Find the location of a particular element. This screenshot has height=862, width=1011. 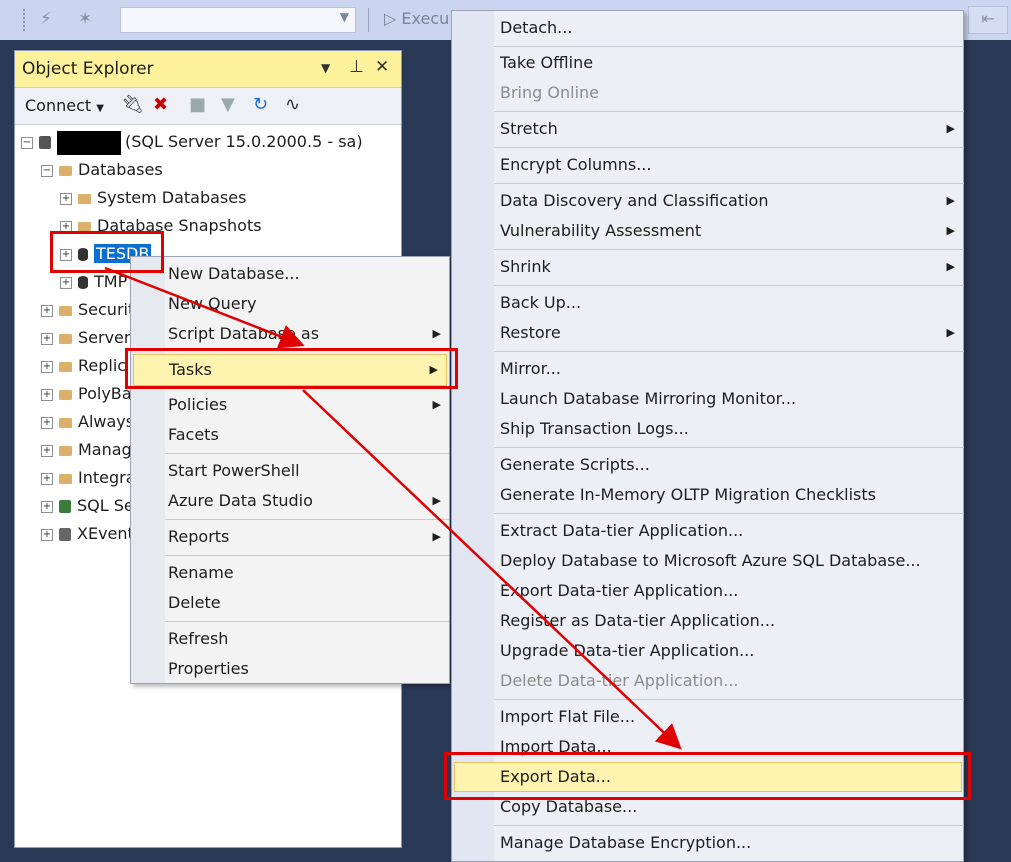

xevent-label: XEvent is located at coordinates (105, 533).